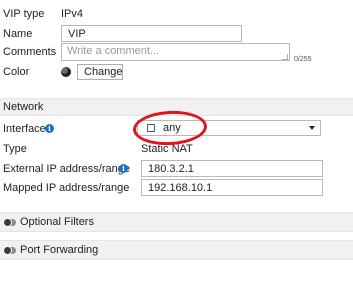 The height and width of the screenshot is (303, 353). I want to click on port-forwarding-toggle-icon, so click(9, 250).